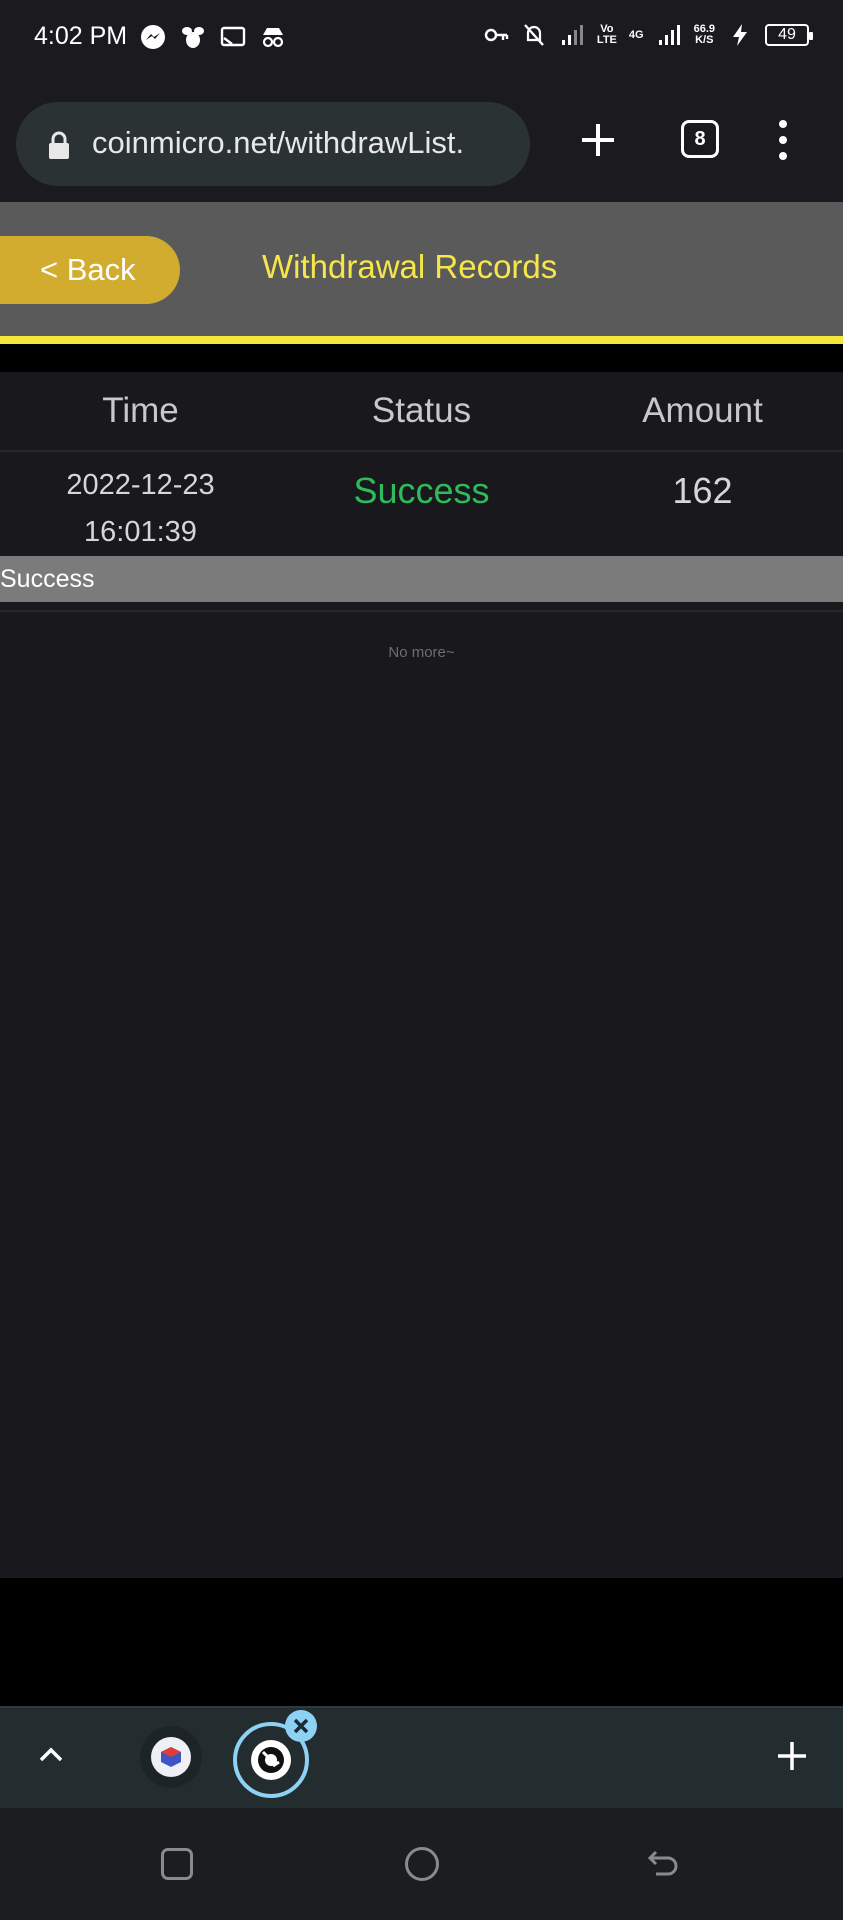 This screenshot has height=1920, width=843. Describe the element at coordinates (740, 35) in the screenshot. I see `charging-icon` at that location.